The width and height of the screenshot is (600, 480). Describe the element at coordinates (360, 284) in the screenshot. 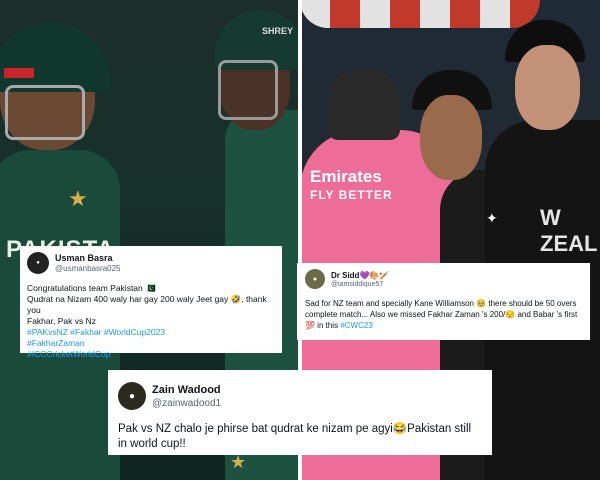

I see `author-handle: @iamsiddique57` at that location.